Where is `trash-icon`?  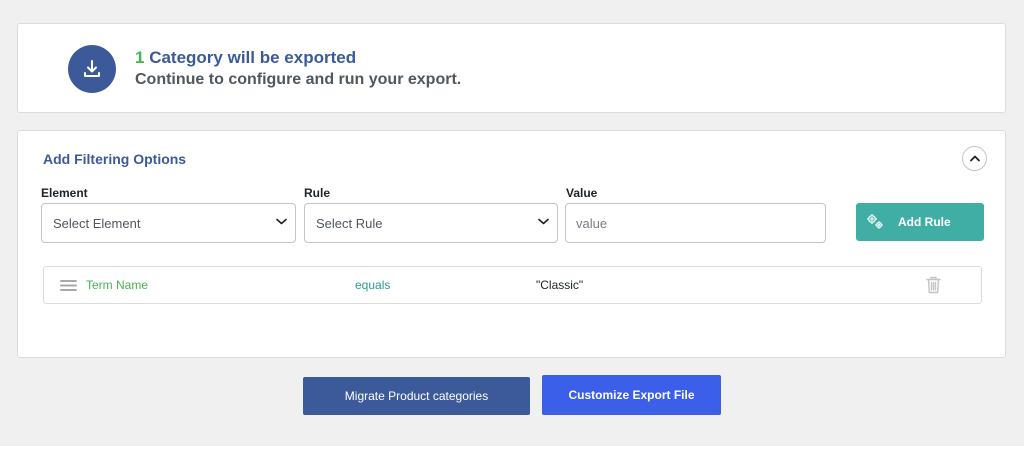 trash-icon is located at coordinates (933, 285).